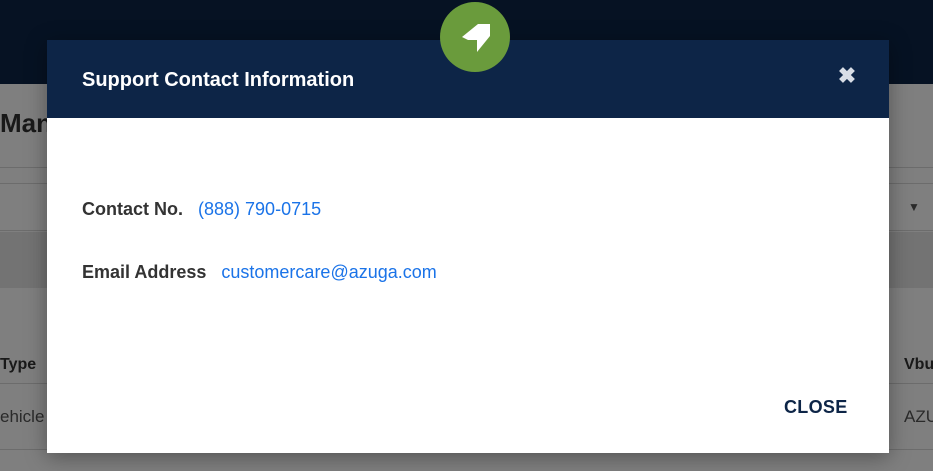 This screenshot has width=933, height=471. Describe the element at coordinates (132, 209) in the screenshot. I see `contact-number-label: Contact No.` at that location.